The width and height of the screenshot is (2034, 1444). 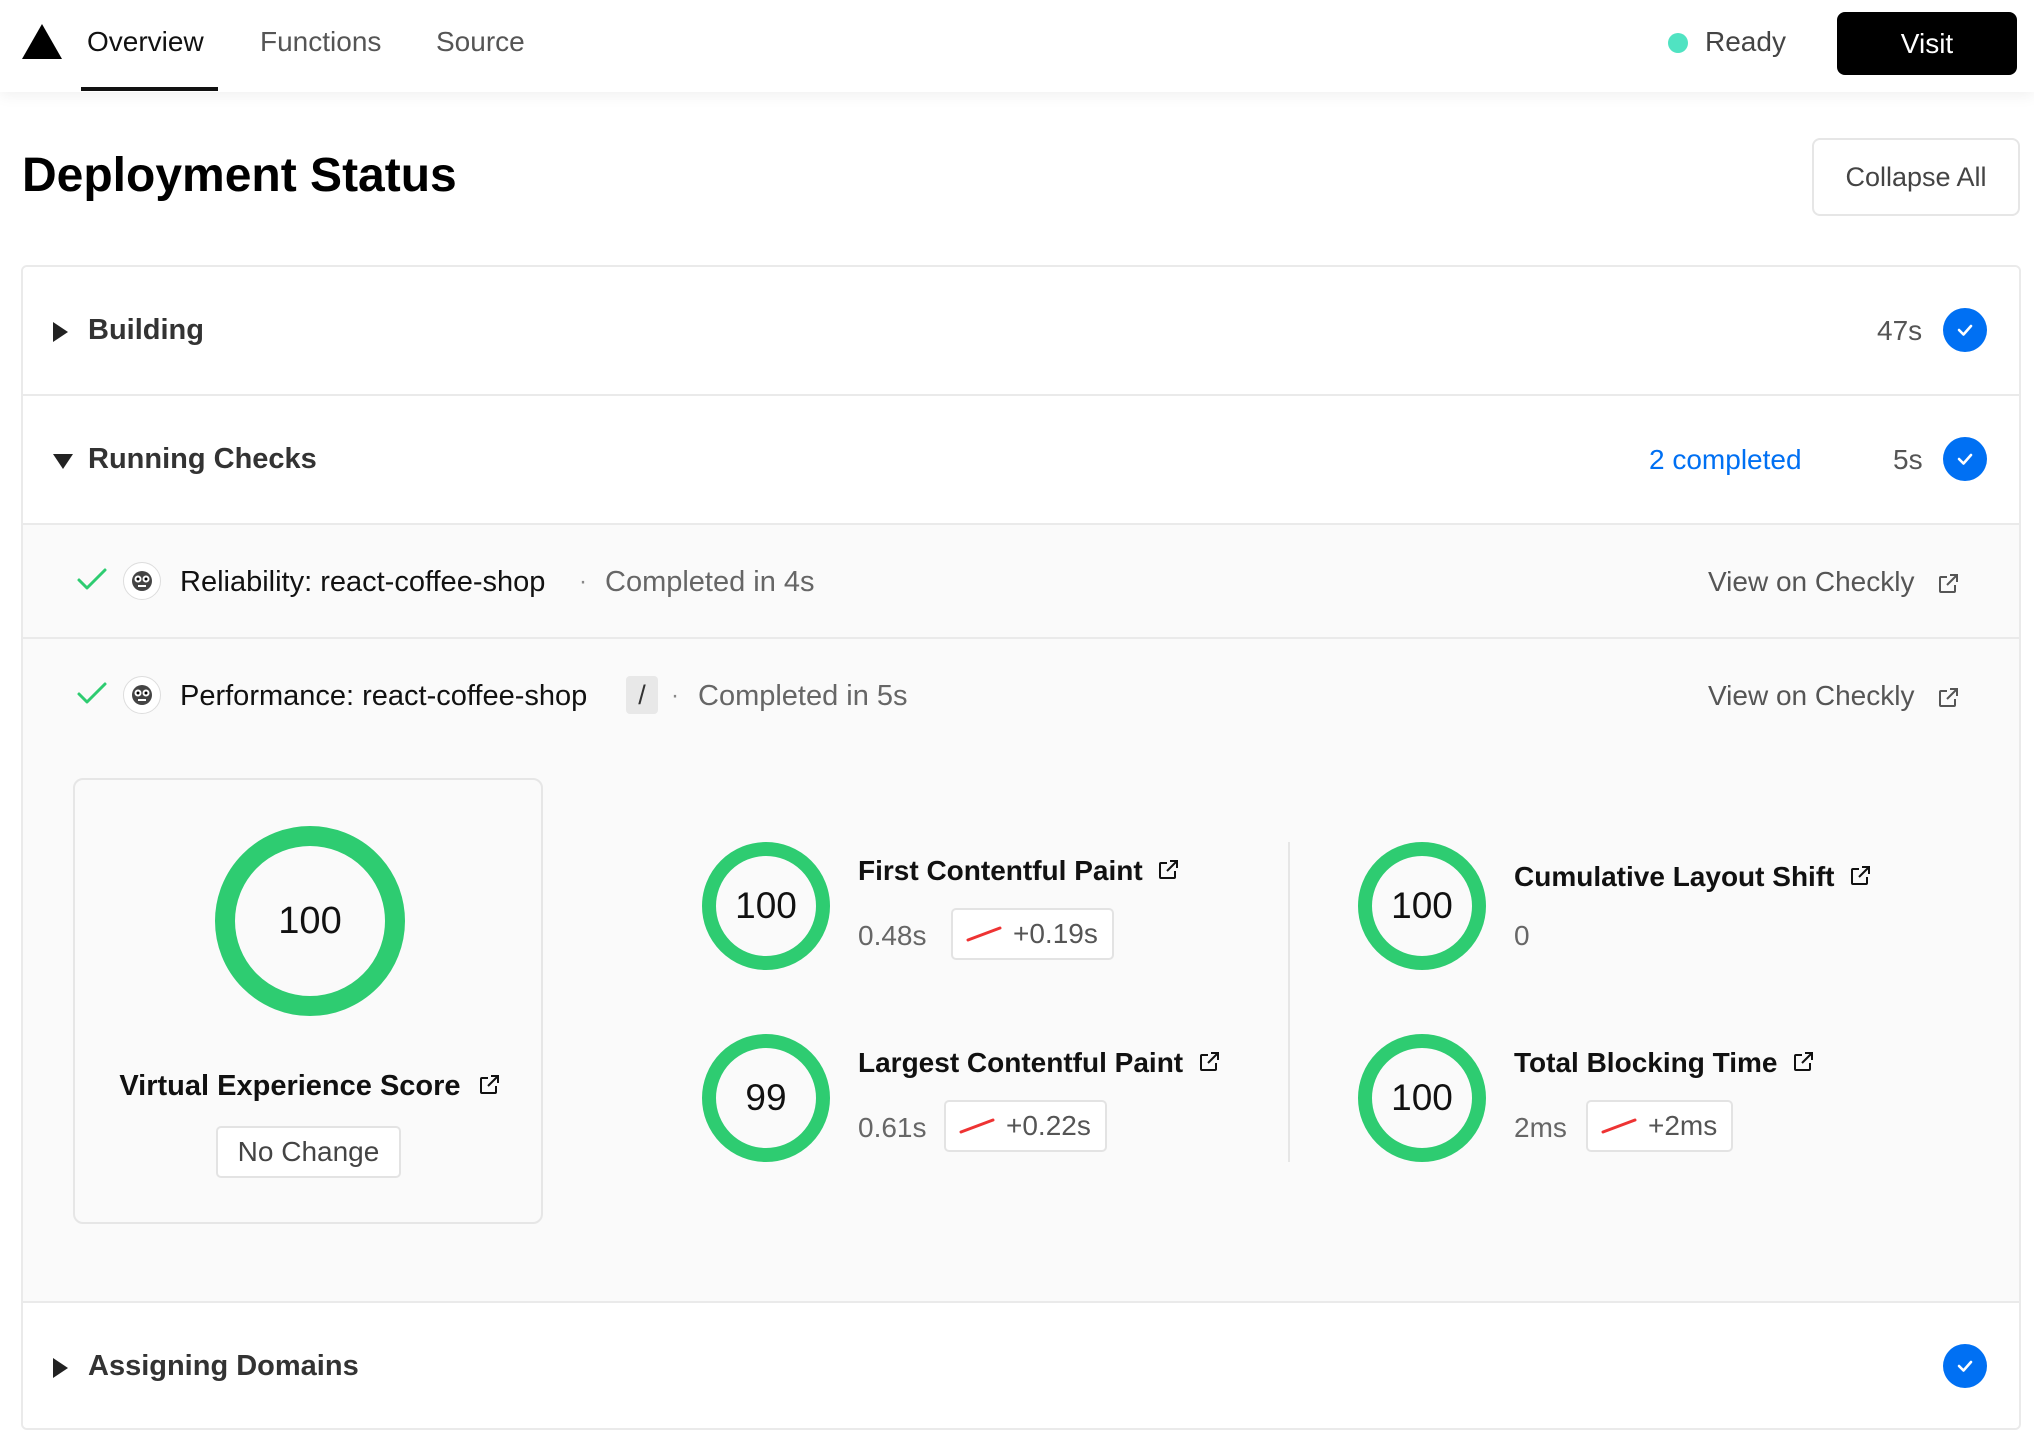 I want to click on cls-title-link: Cumulative Layout Shift, so click(x=1693, y=877).